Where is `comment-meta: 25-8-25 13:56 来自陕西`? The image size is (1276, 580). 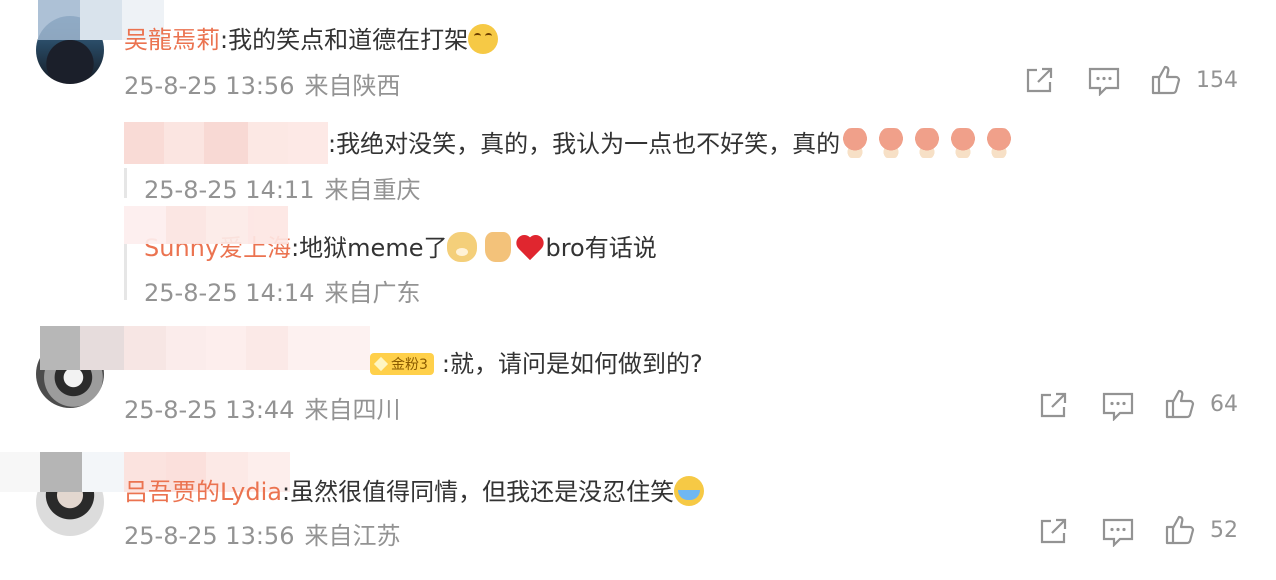 comment-meta: 25-8-25 13:56 来自陕西 is located at coordinates (262, 83).